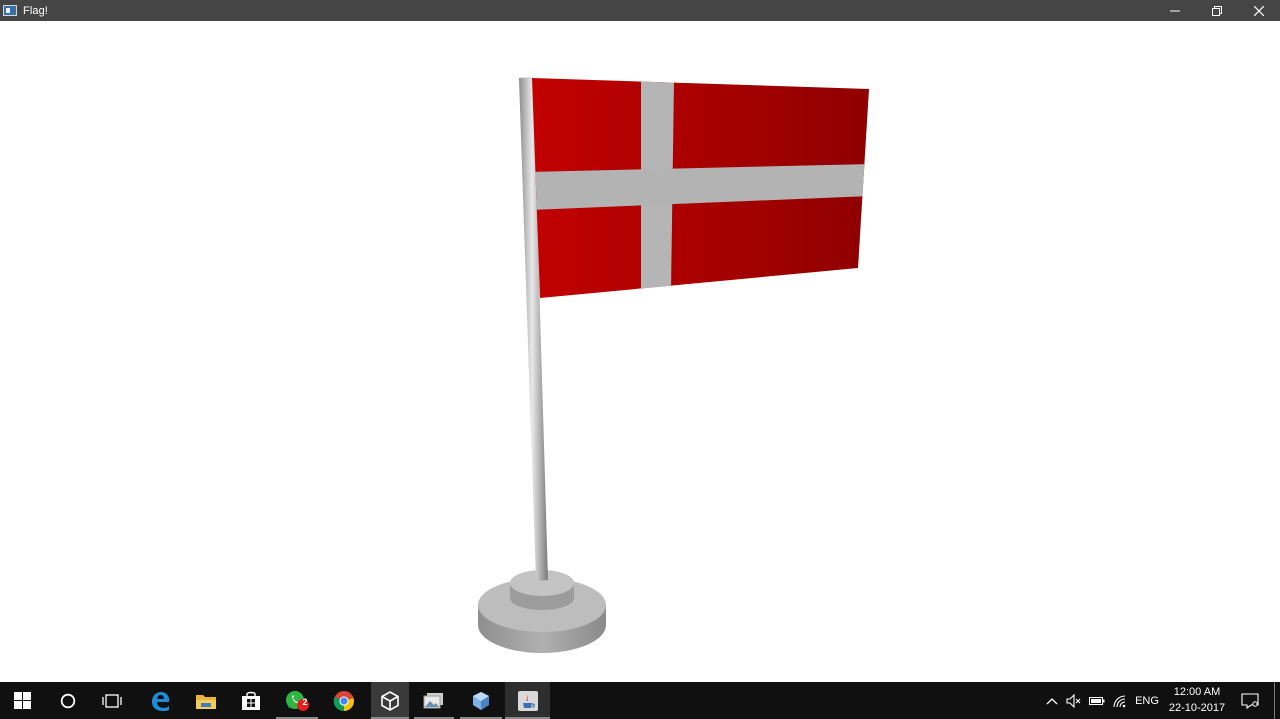  I want to click on store-icon, so click(251, 700).